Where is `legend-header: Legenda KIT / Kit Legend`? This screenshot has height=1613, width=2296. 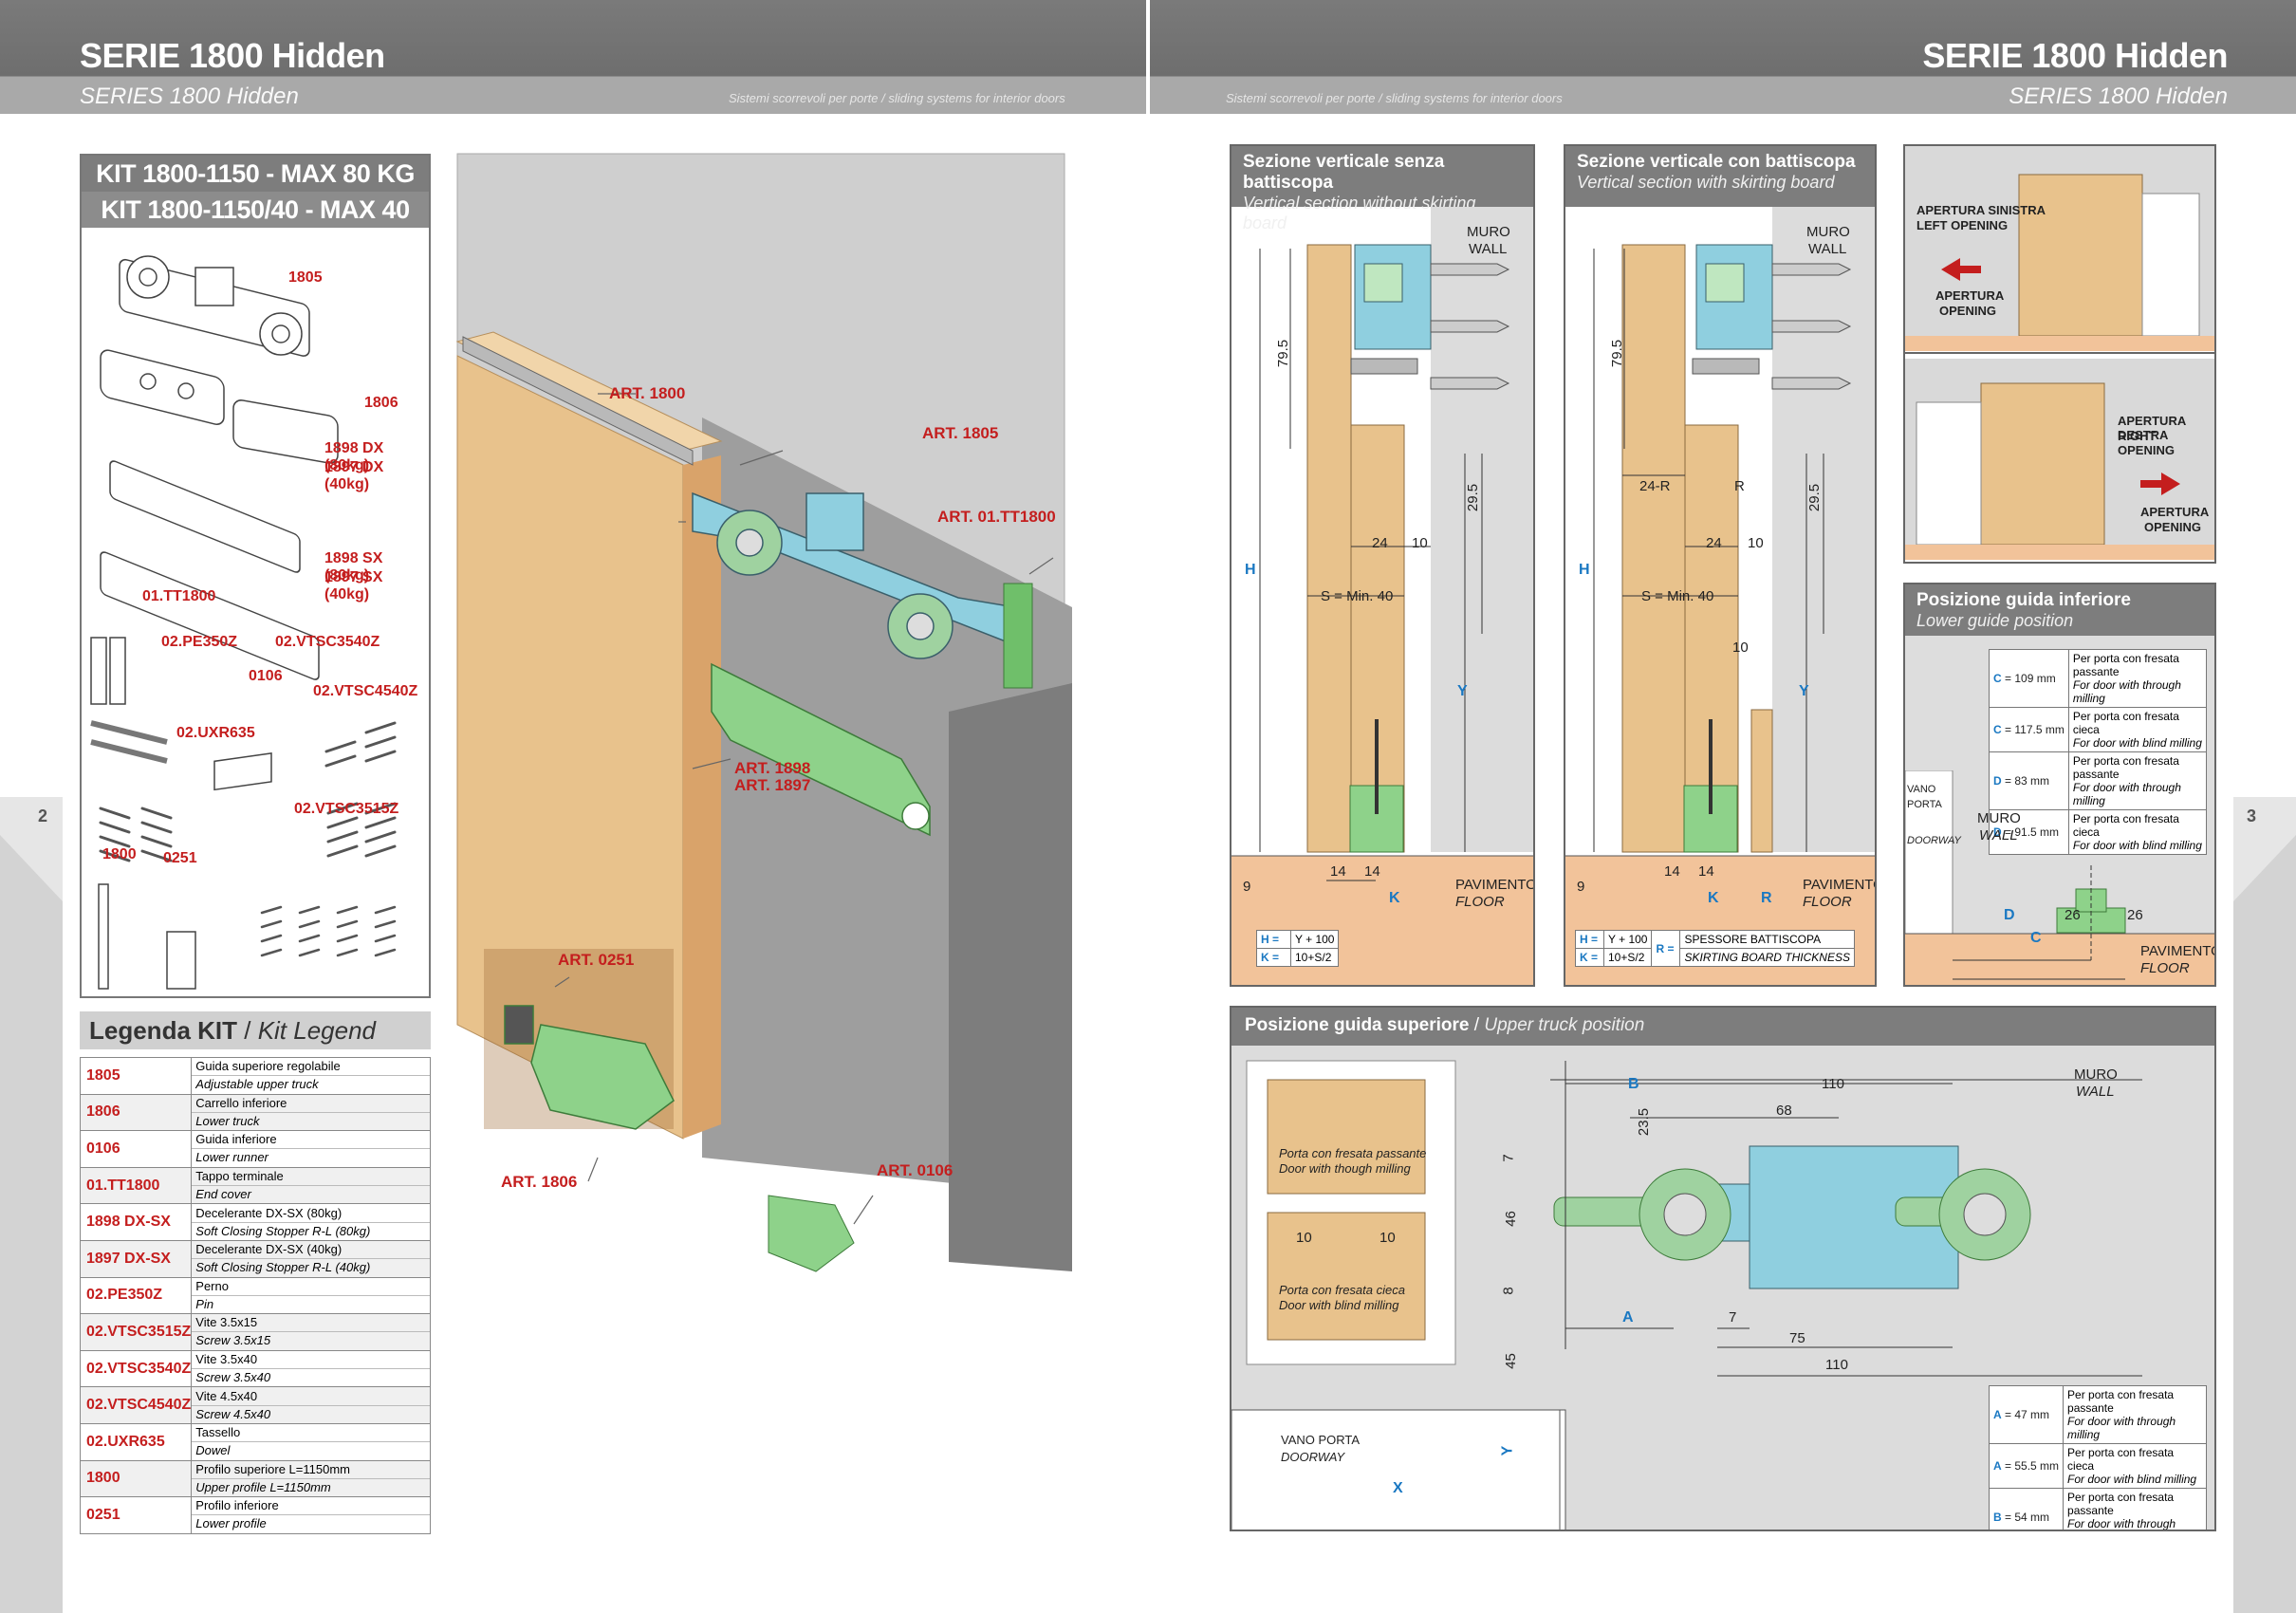
legend-header: Legenda KIT / Kit Legend is located at coordinates (255, 1030).